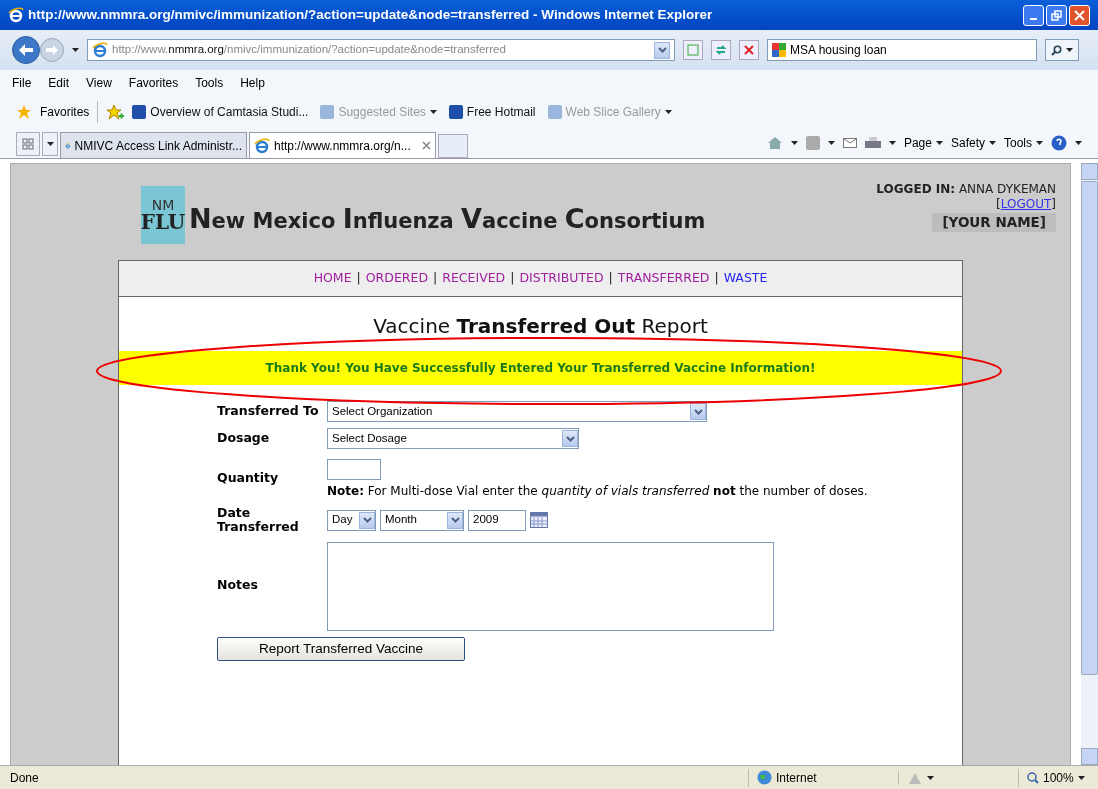 The width and height of the screenshot is (1098, 789). What do you see at coordinates (99, 83) in the screenshot?
I see `menu-item: View` at bounding box center [99, 83].